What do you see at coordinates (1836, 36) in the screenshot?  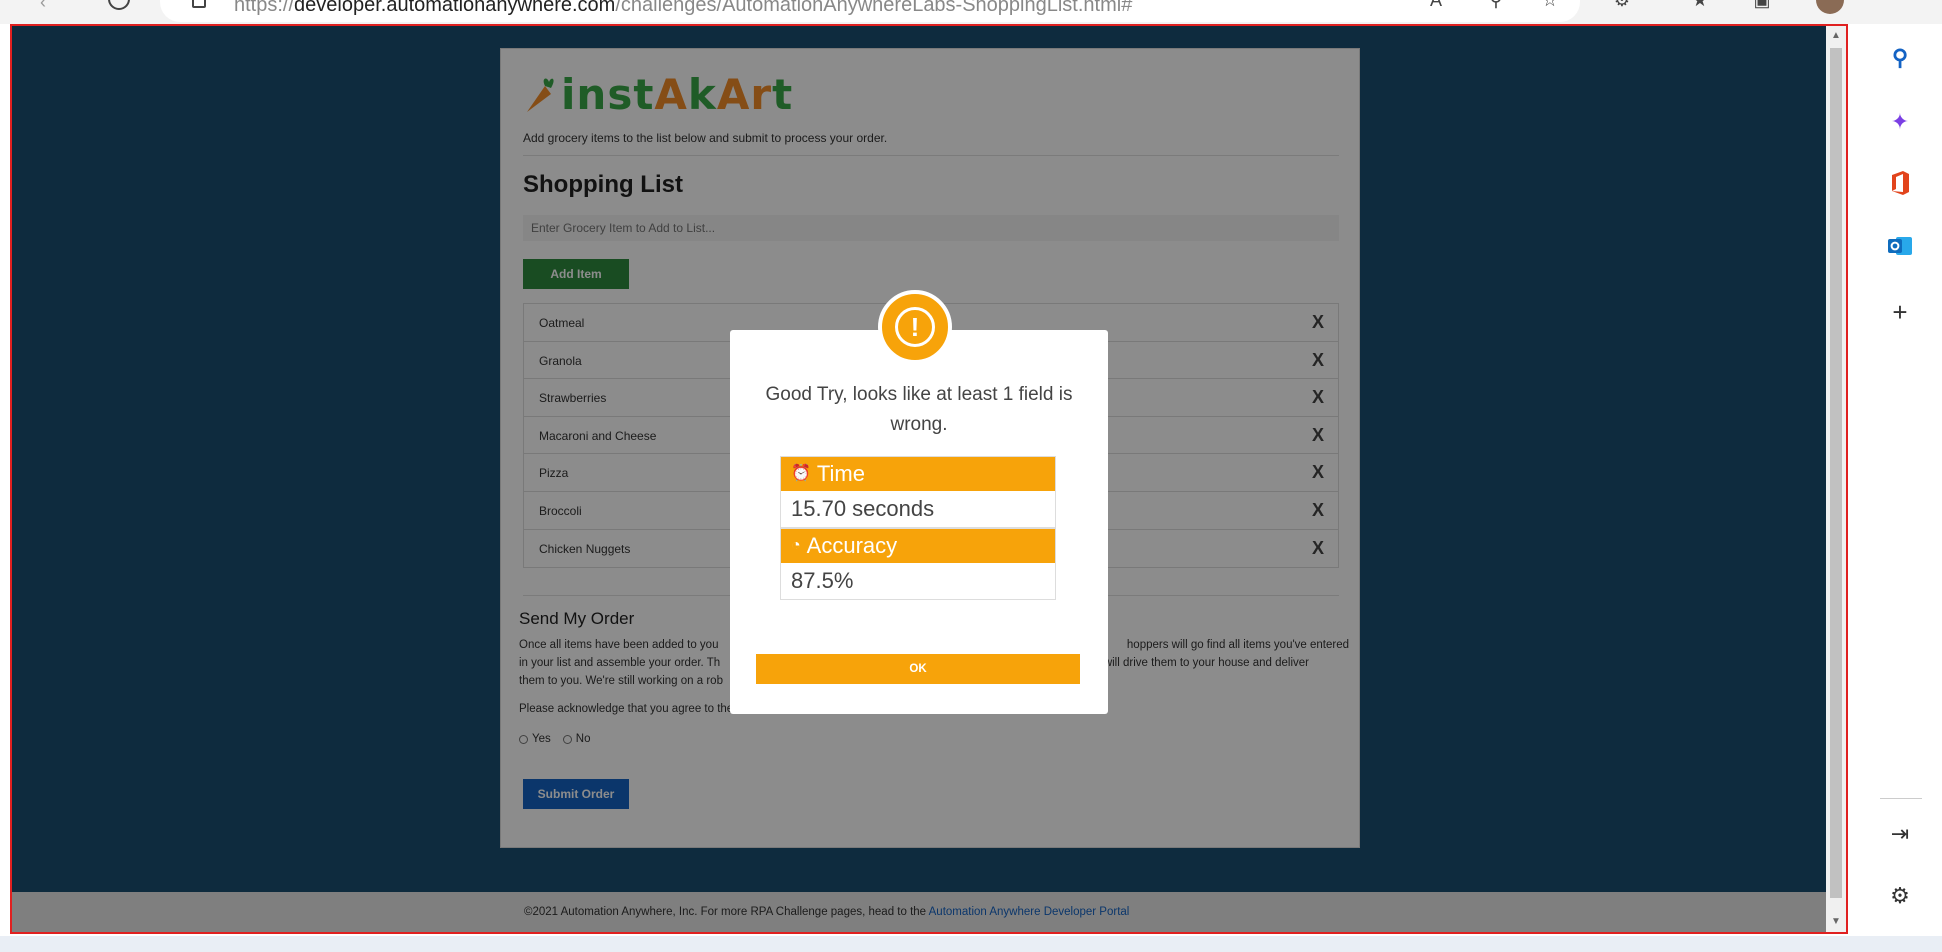 I see `scroll-up-icon: ▲` at bounding box center [1836, 36].